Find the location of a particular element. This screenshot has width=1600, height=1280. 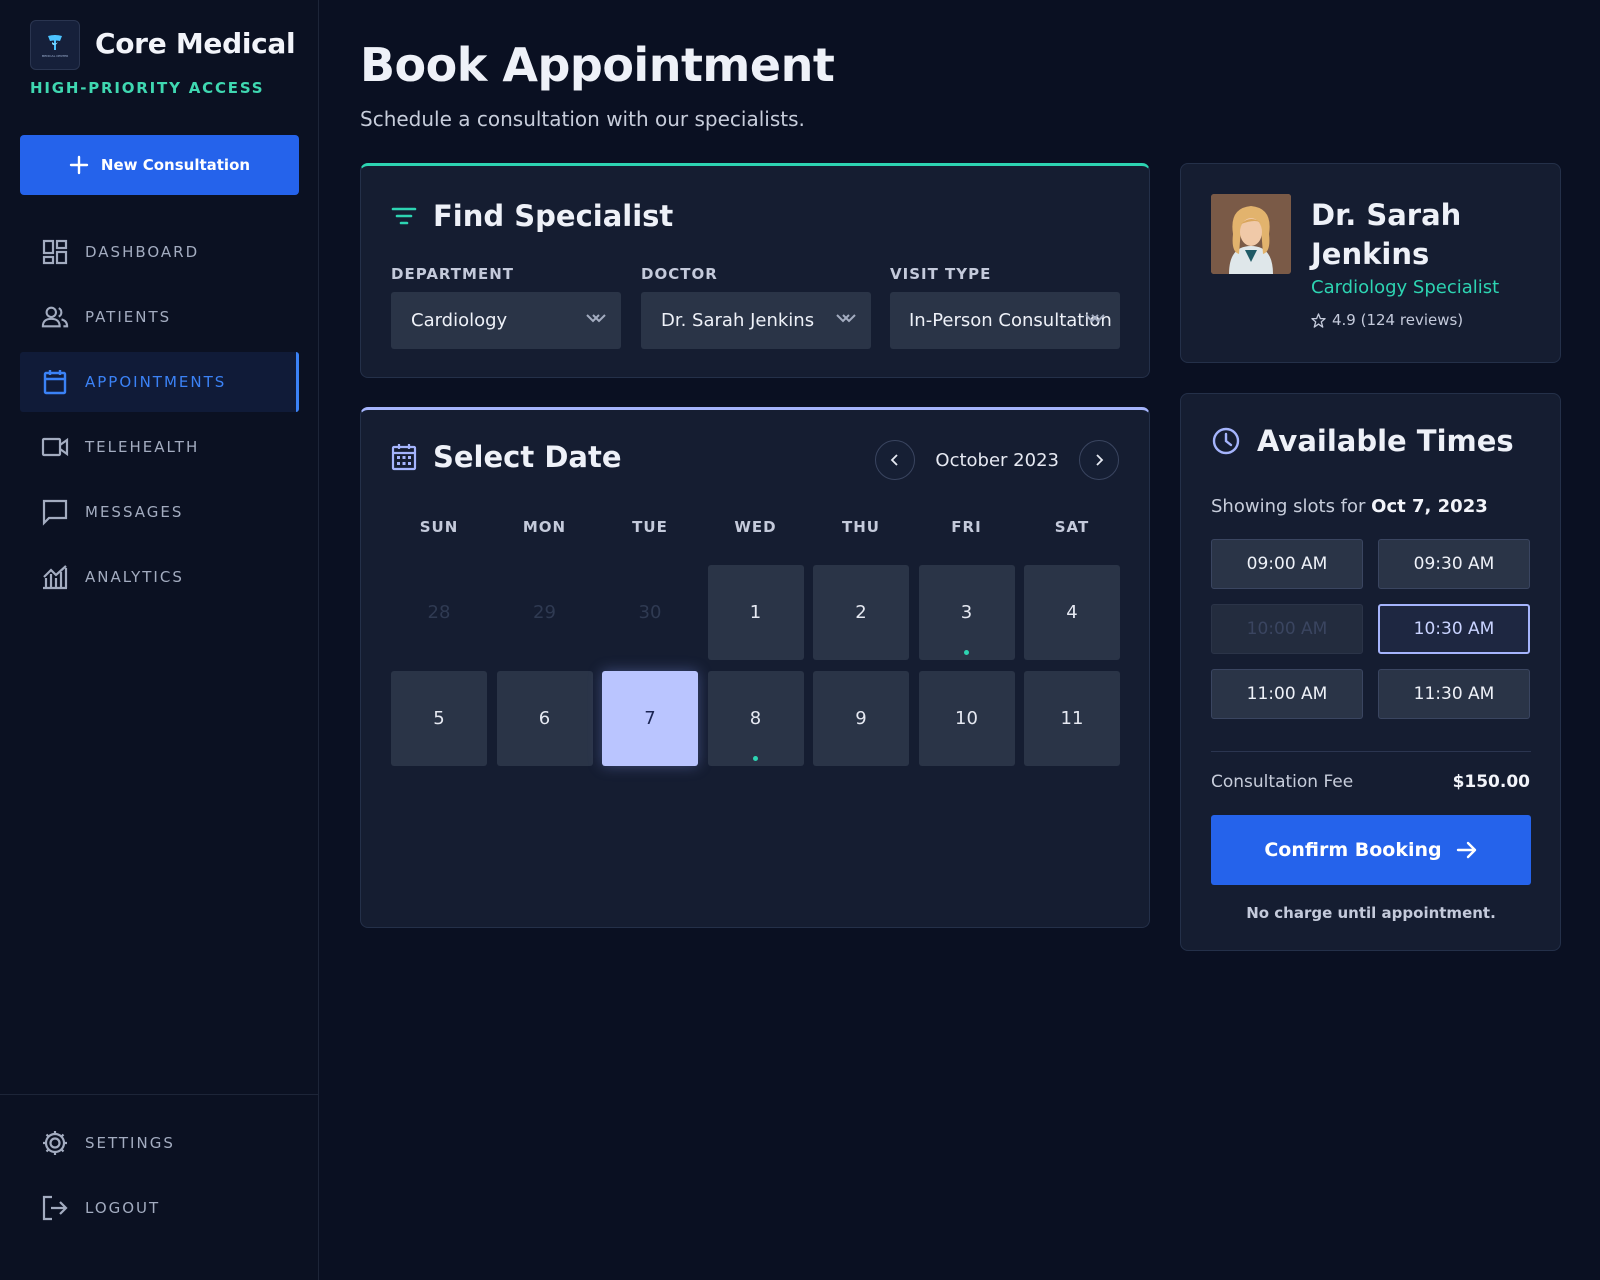

calendar-day: 5 is located at coordinates (439, 718).